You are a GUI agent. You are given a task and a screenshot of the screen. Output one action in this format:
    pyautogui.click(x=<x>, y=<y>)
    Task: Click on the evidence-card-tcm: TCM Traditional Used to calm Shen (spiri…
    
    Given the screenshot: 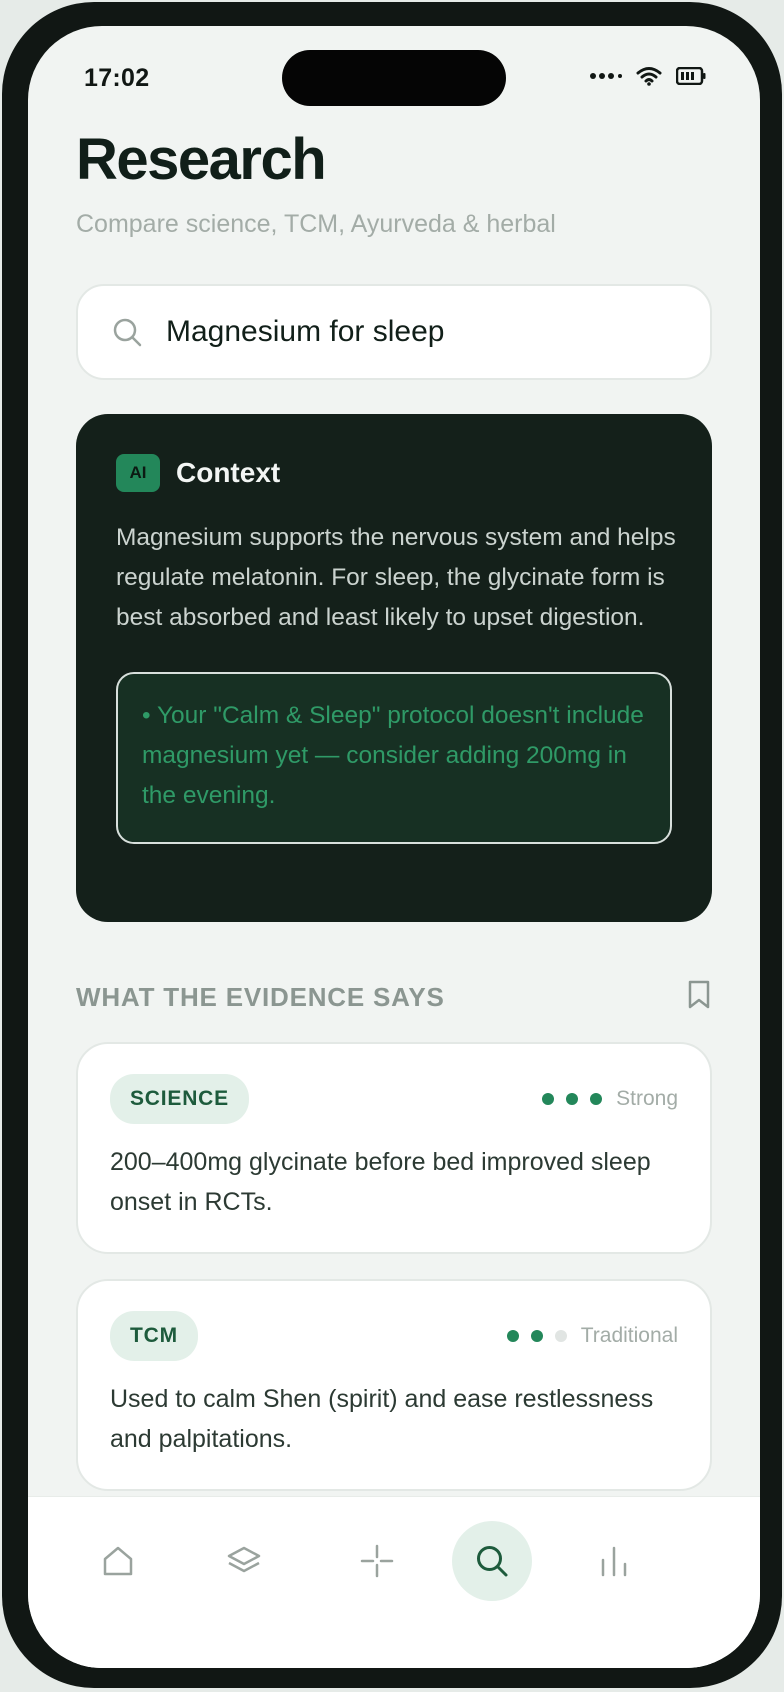 What is the action you would take?
    pyautogui.click(x=394, y=1385)
    